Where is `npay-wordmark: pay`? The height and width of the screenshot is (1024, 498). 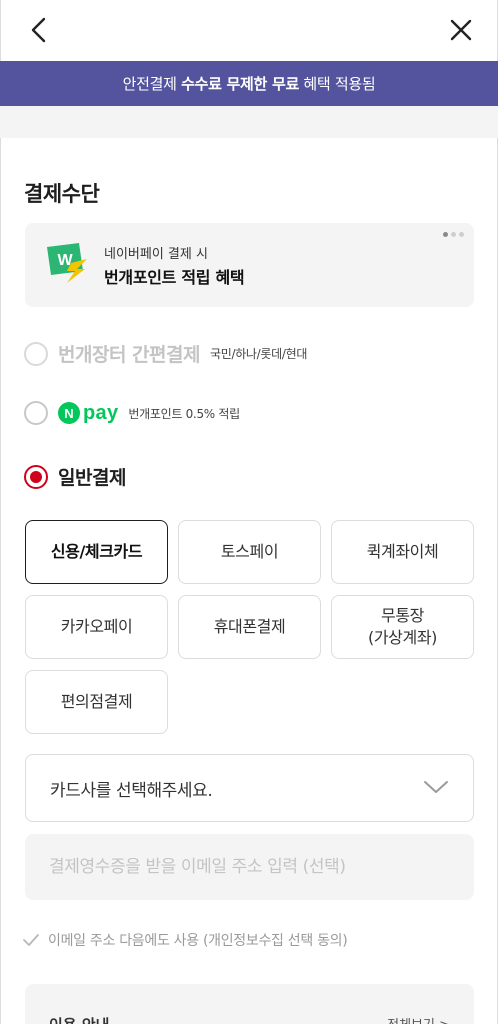
npay-wordmark: pay is located at coordinates (101, 412).